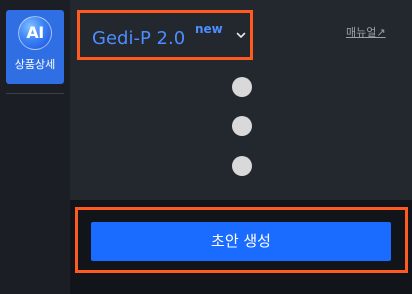 The width and height of the screenshot is (412, 294). I want to click on new-badge: new, so click(209, 29).